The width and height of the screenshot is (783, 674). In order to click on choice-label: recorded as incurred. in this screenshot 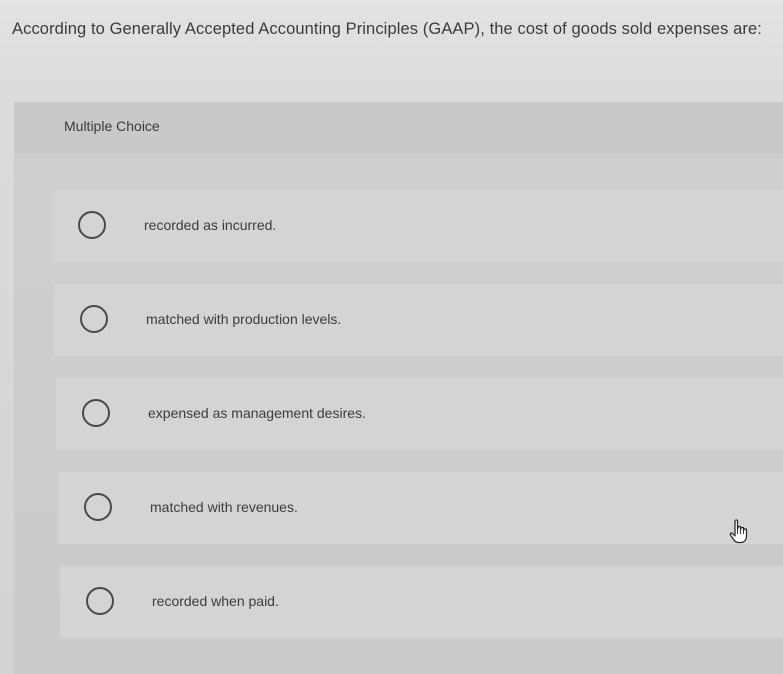, I will do `click(210, 225)`.